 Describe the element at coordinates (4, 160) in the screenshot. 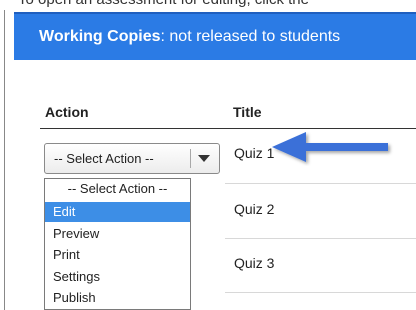

I see `frame-border` at that location.